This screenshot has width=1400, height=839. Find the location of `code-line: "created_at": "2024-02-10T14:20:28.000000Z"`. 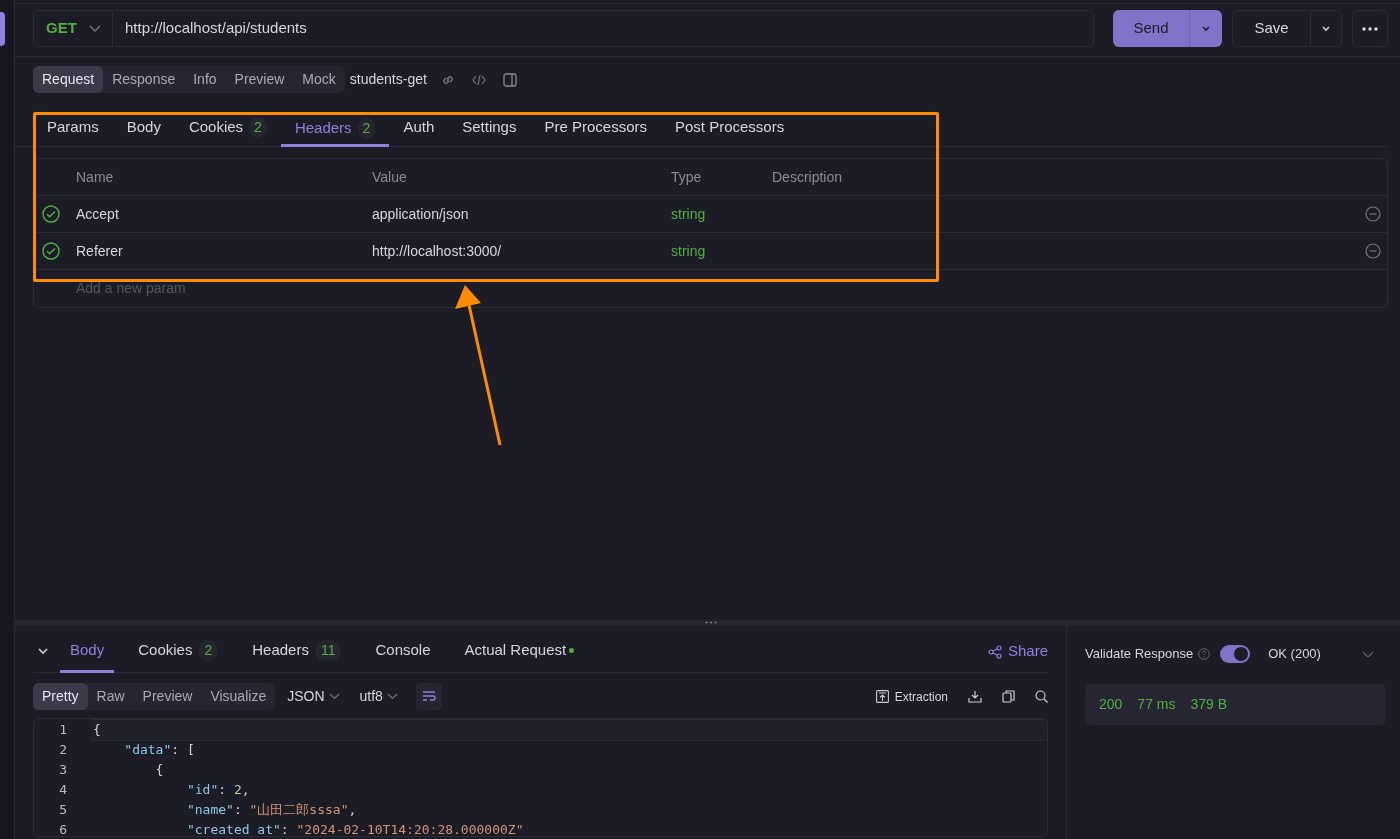

code-line: "created_at": "2024-02-10T14:20:28.000000Z" is located at coordinates (355, 828).